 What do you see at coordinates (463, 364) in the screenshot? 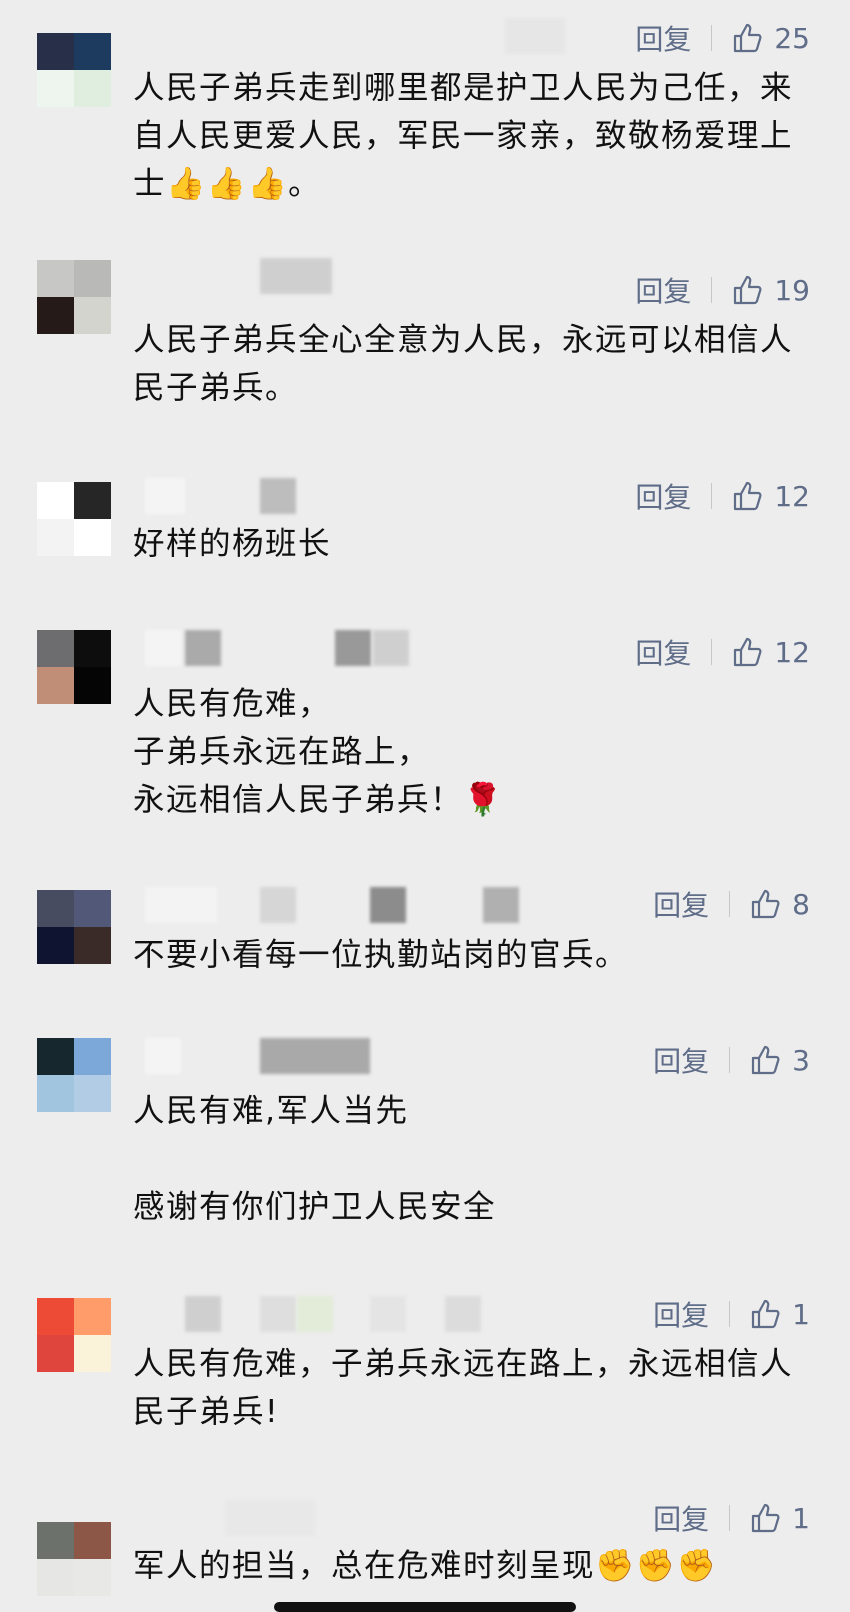
I see `comment-text: 人民子弟兵全心全意为人民，永远可以相信人民子弟兵。` at bounding box center [463, 364].